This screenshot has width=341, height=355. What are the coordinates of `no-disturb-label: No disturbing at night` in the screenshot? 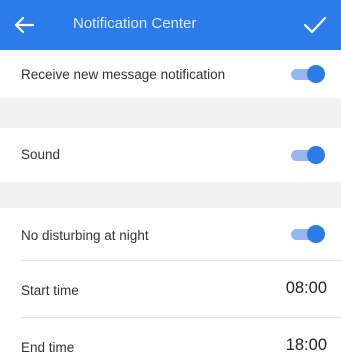 It's located at (85, 235).